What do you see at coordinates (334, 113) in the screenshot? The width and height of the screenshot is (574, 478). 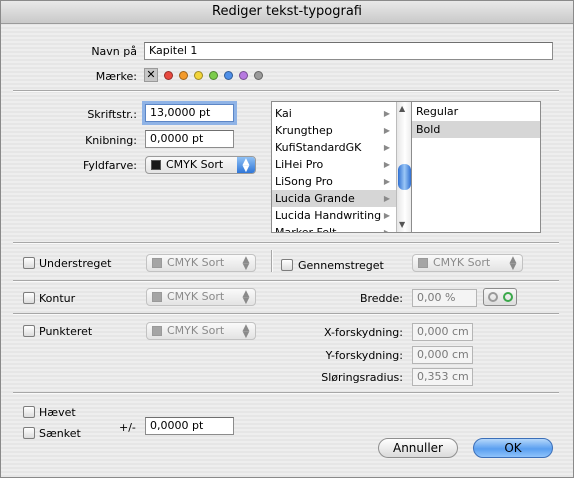 I see `font-list-item: Kai ▶` at bounding box center [334, 113].